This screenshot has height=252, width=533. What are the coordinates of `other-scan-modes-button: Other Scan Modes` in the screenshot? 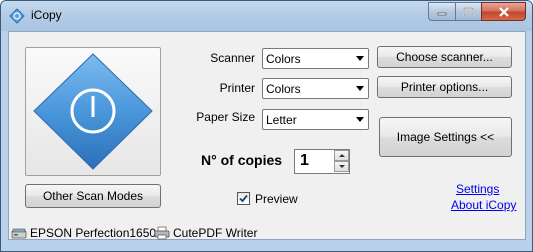 It's located at (93, 196).